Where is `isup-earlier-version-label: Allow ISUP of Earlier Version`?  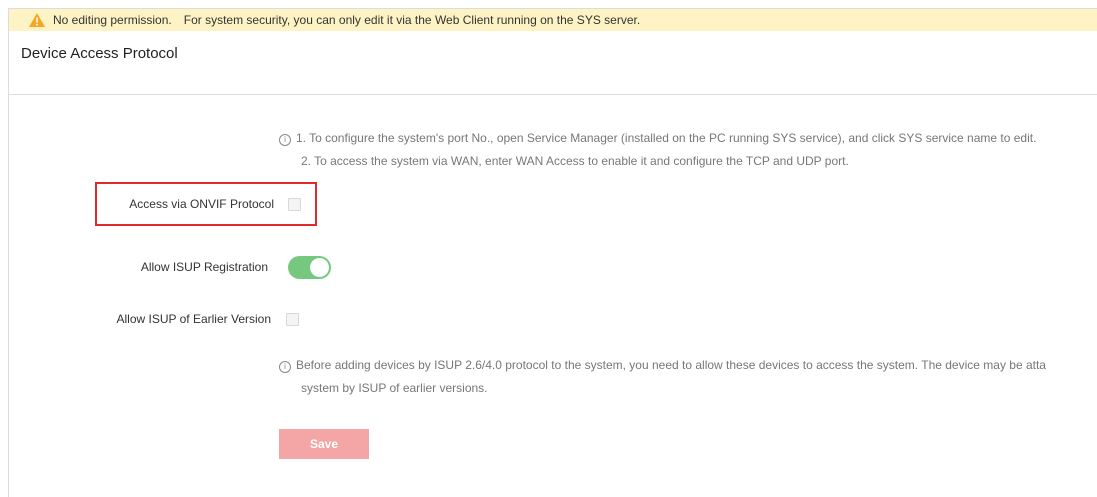
isup-earlier-version-label: Allow ISUP of Earlier Version is located at coordinates (193, 319).